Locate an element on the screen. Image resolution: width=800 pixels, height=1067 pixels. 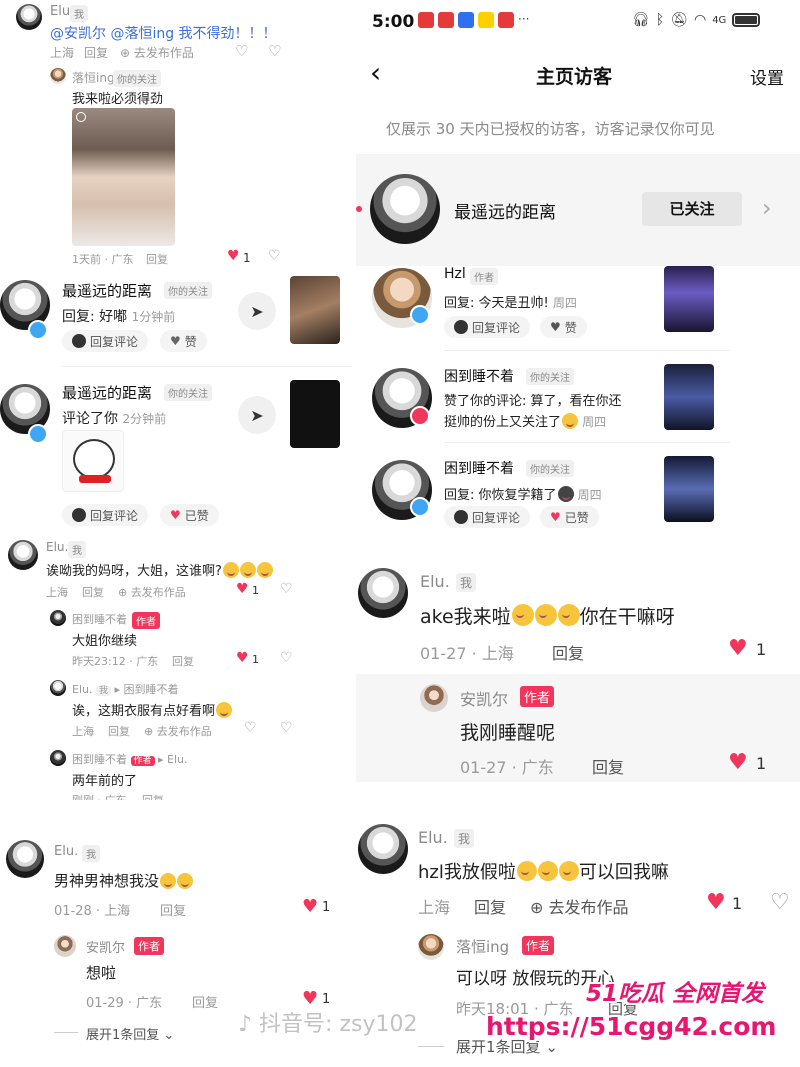
app-icon is located at coordinates (446, 20).